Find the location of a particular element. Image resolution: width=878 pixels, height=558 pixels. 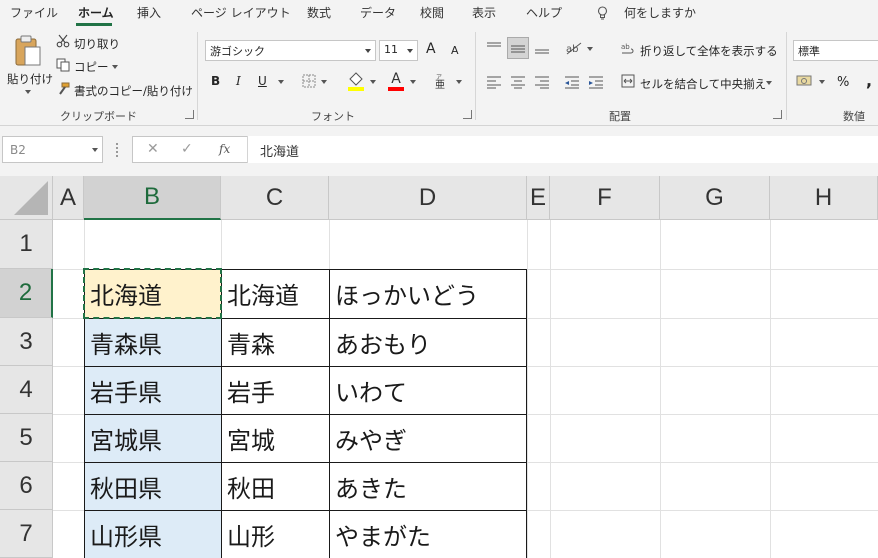

font-color-icon: A is located at coordinates (396, 81).